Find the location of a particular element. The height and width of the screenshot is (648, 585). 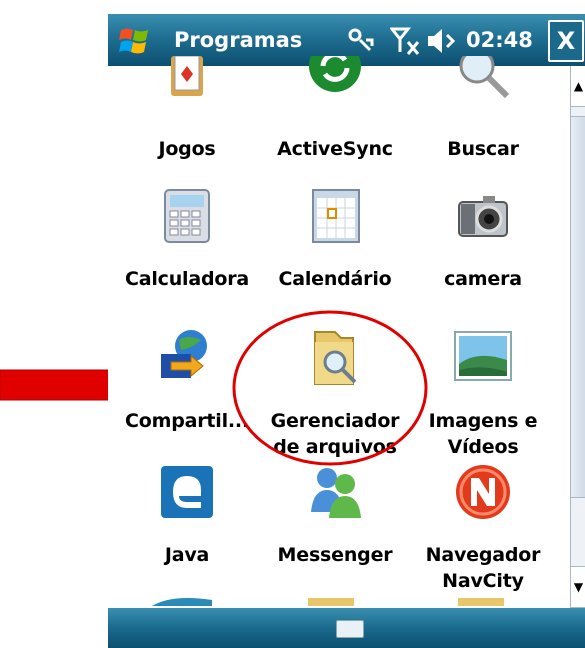

app-activesync: ActiveSync is located at coordinates (335, 101).